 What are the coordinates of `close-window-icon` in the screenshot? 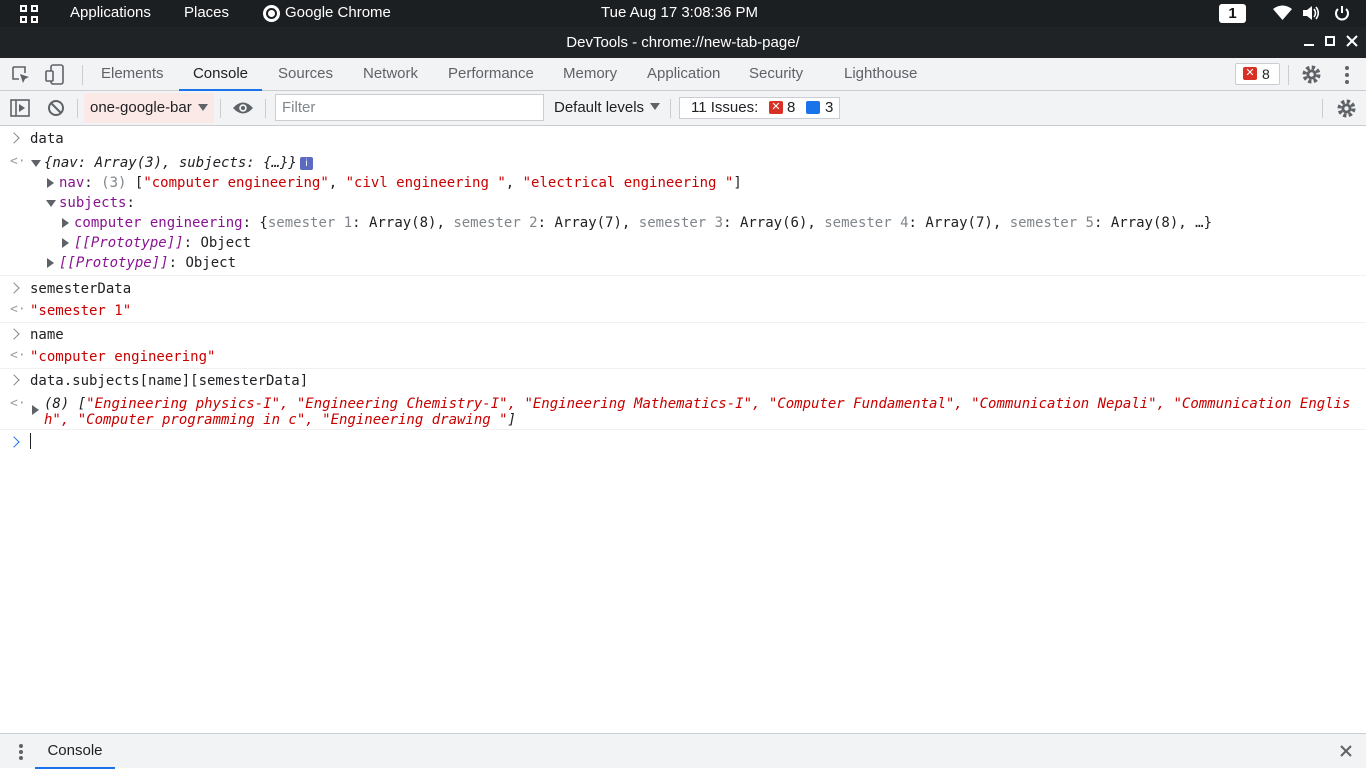 It's located at (1352, 41).